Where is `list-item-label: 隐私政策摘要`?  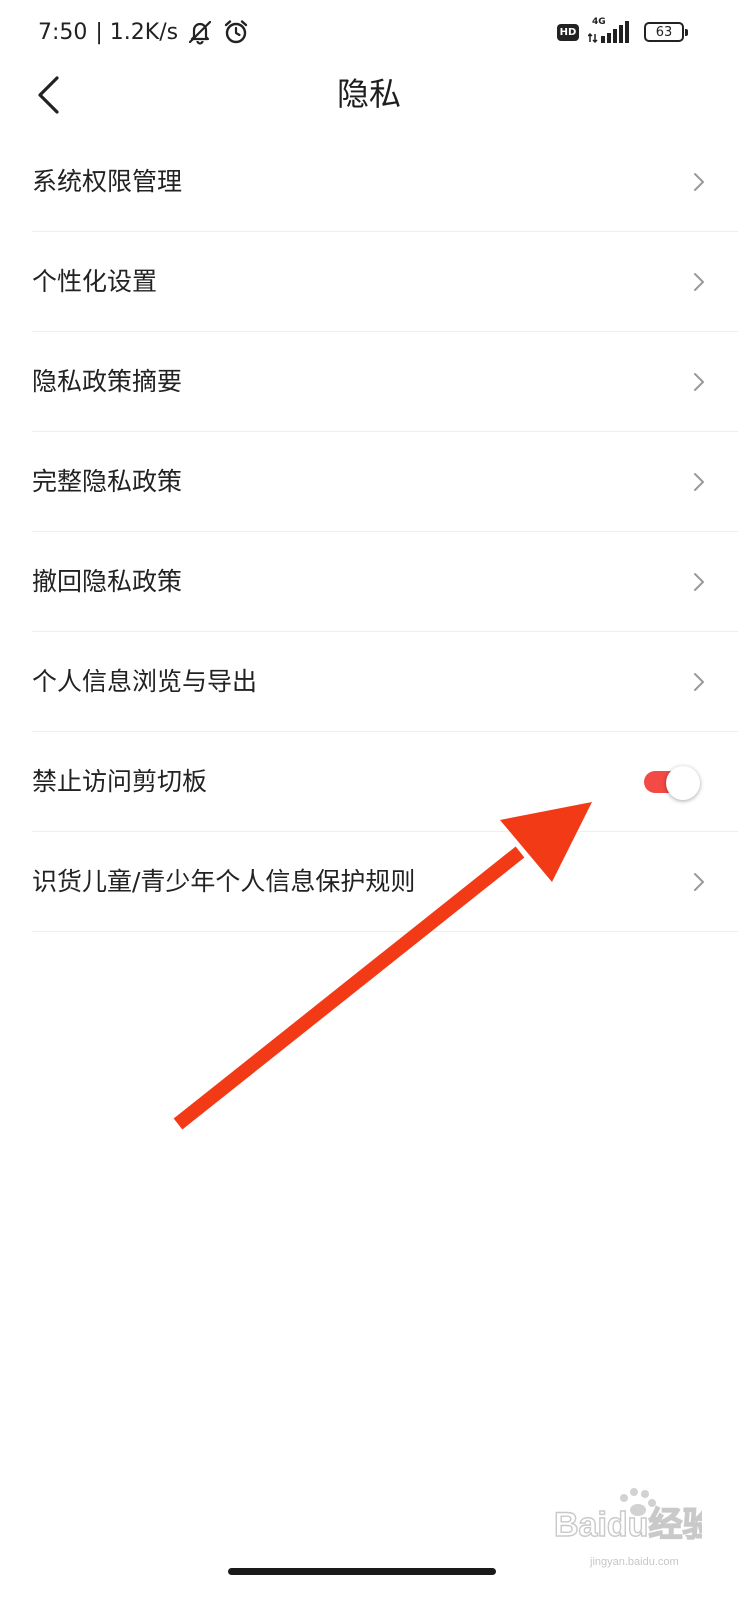 list-item-label: 隐私政策摘要 is located at coordinates (107, 381).